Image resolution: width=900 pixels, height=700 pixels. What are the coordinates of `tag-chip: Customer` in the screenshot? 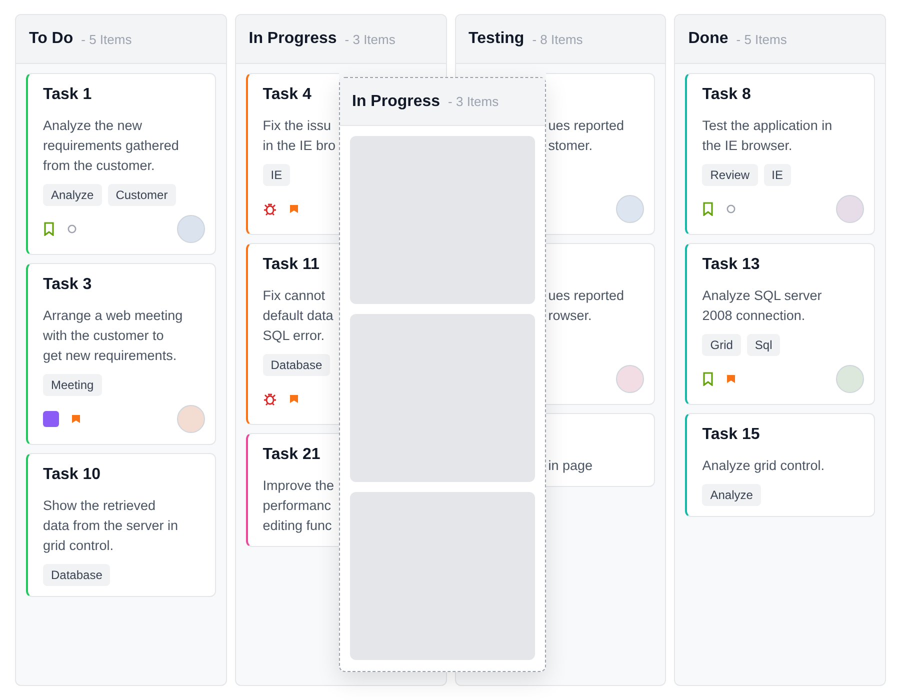 It's located at (142, 195).